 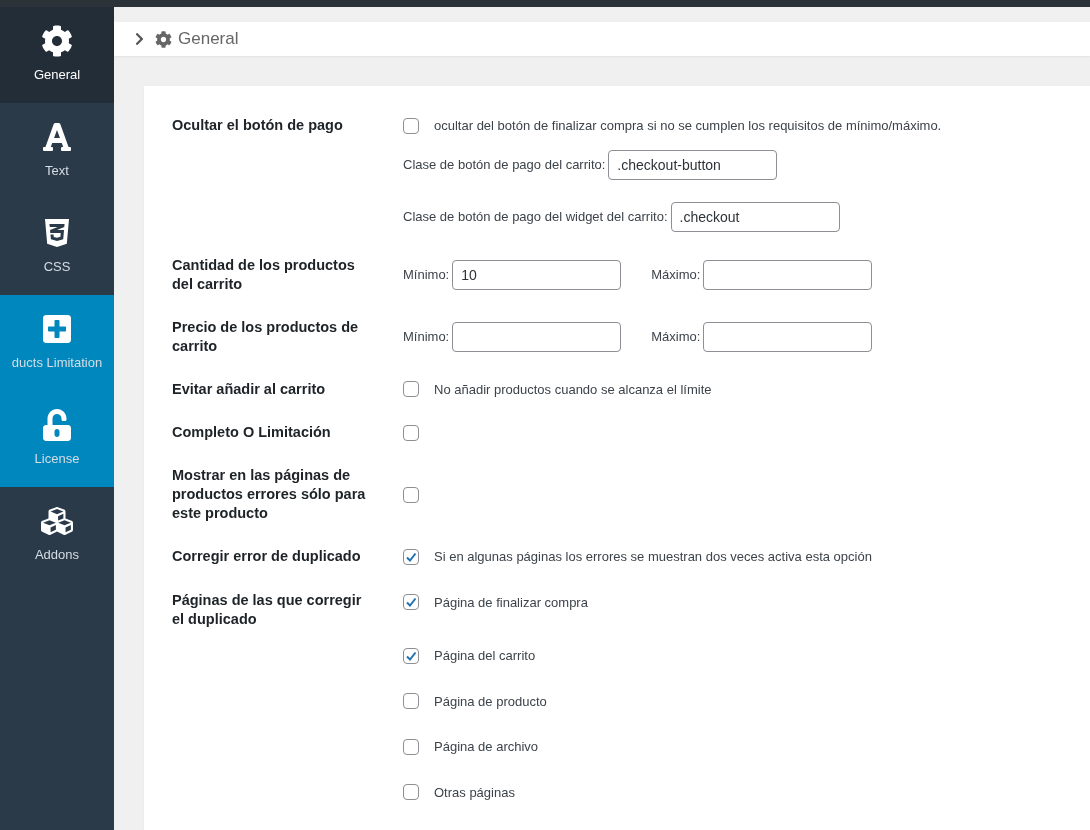 I want to click on checkbox-description: ocultar del botón de finalizar compra si no se cumplen los requisitos de mínimo/máximo., so click(x=688, y=126).